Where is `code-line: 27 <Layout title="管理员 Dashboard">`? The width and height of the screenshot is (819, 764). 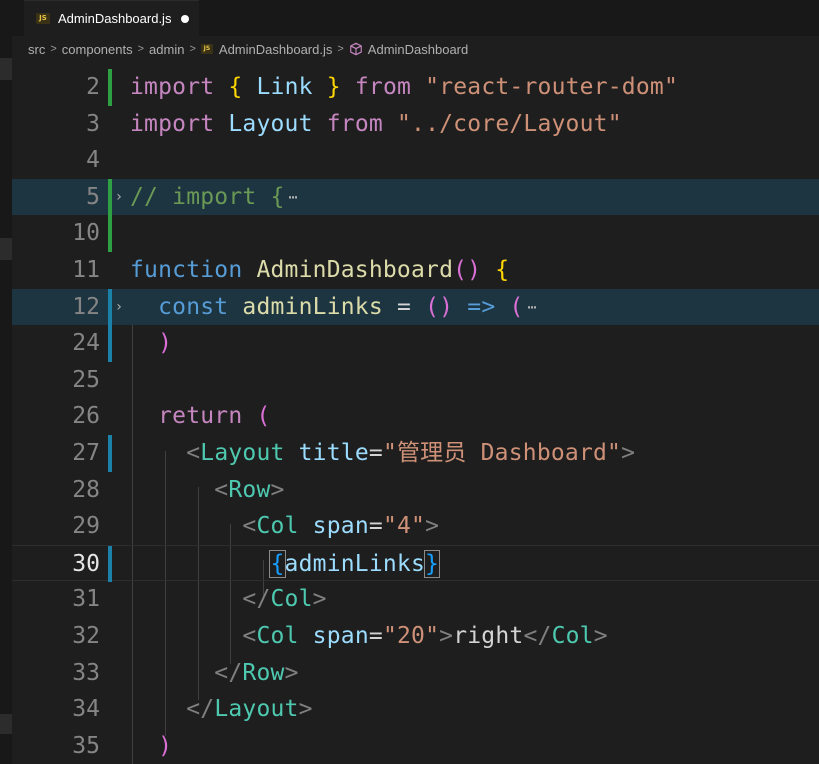 code-line: 27 <Layout title="管理员 Dashboard"> is located at coordinates (415, 453).